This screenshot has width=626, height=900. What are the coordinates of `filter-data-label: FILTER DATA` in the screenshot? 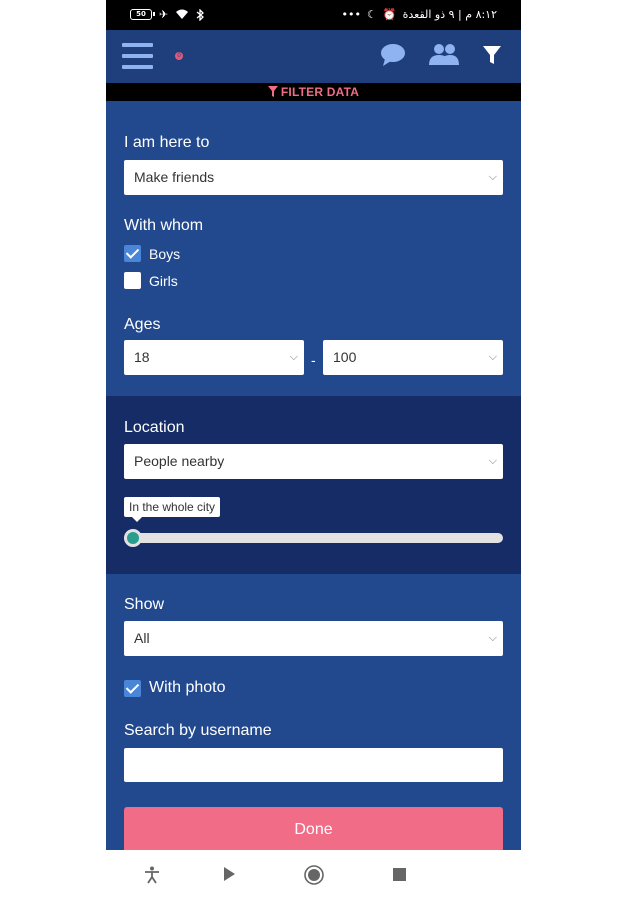 It's located at (320, 92).